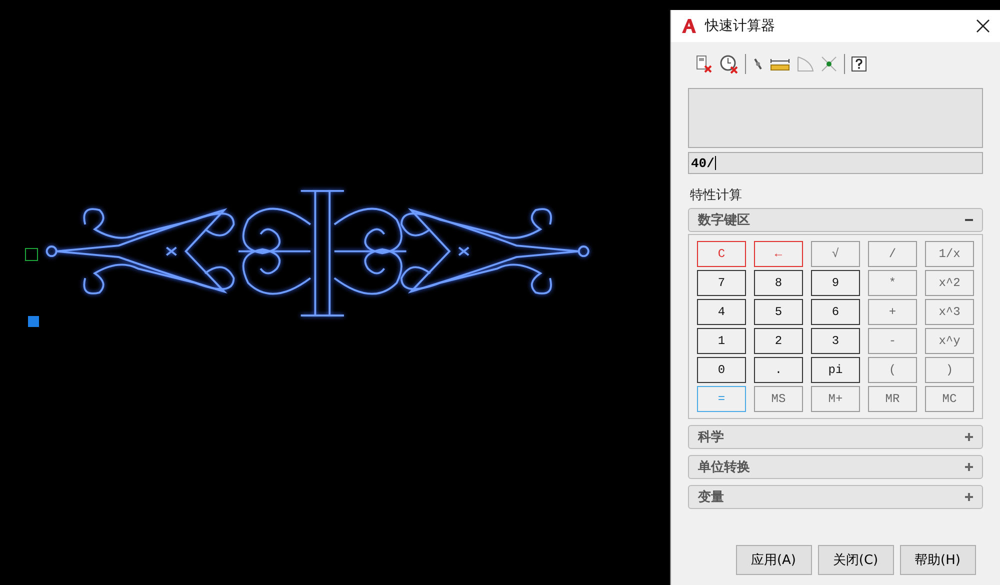 Image resolution: width=1000 pixels, height=585 pixels. I want to click on section-label: 特性计算, so click(716, 195).